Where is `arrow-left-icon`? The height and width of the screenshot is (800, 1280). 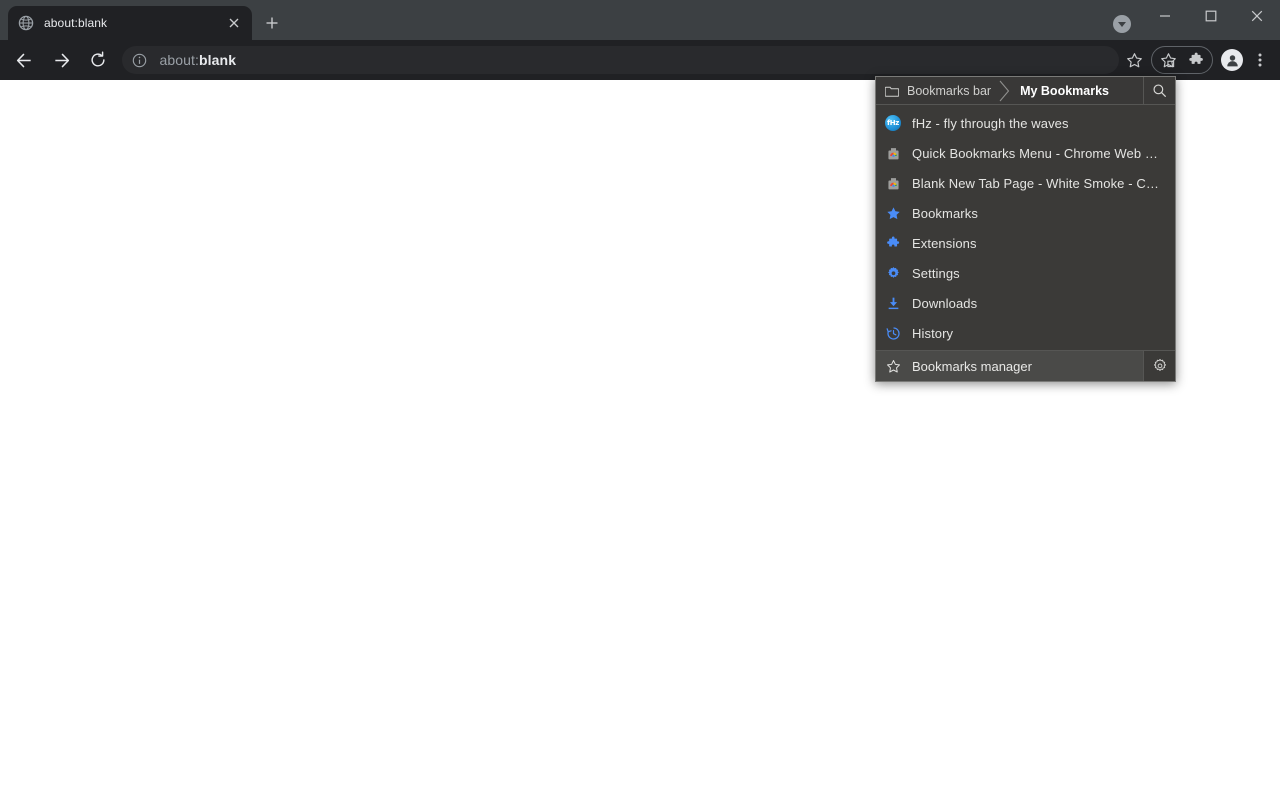
arrow-left-icon is located at coordinates (24, 60).